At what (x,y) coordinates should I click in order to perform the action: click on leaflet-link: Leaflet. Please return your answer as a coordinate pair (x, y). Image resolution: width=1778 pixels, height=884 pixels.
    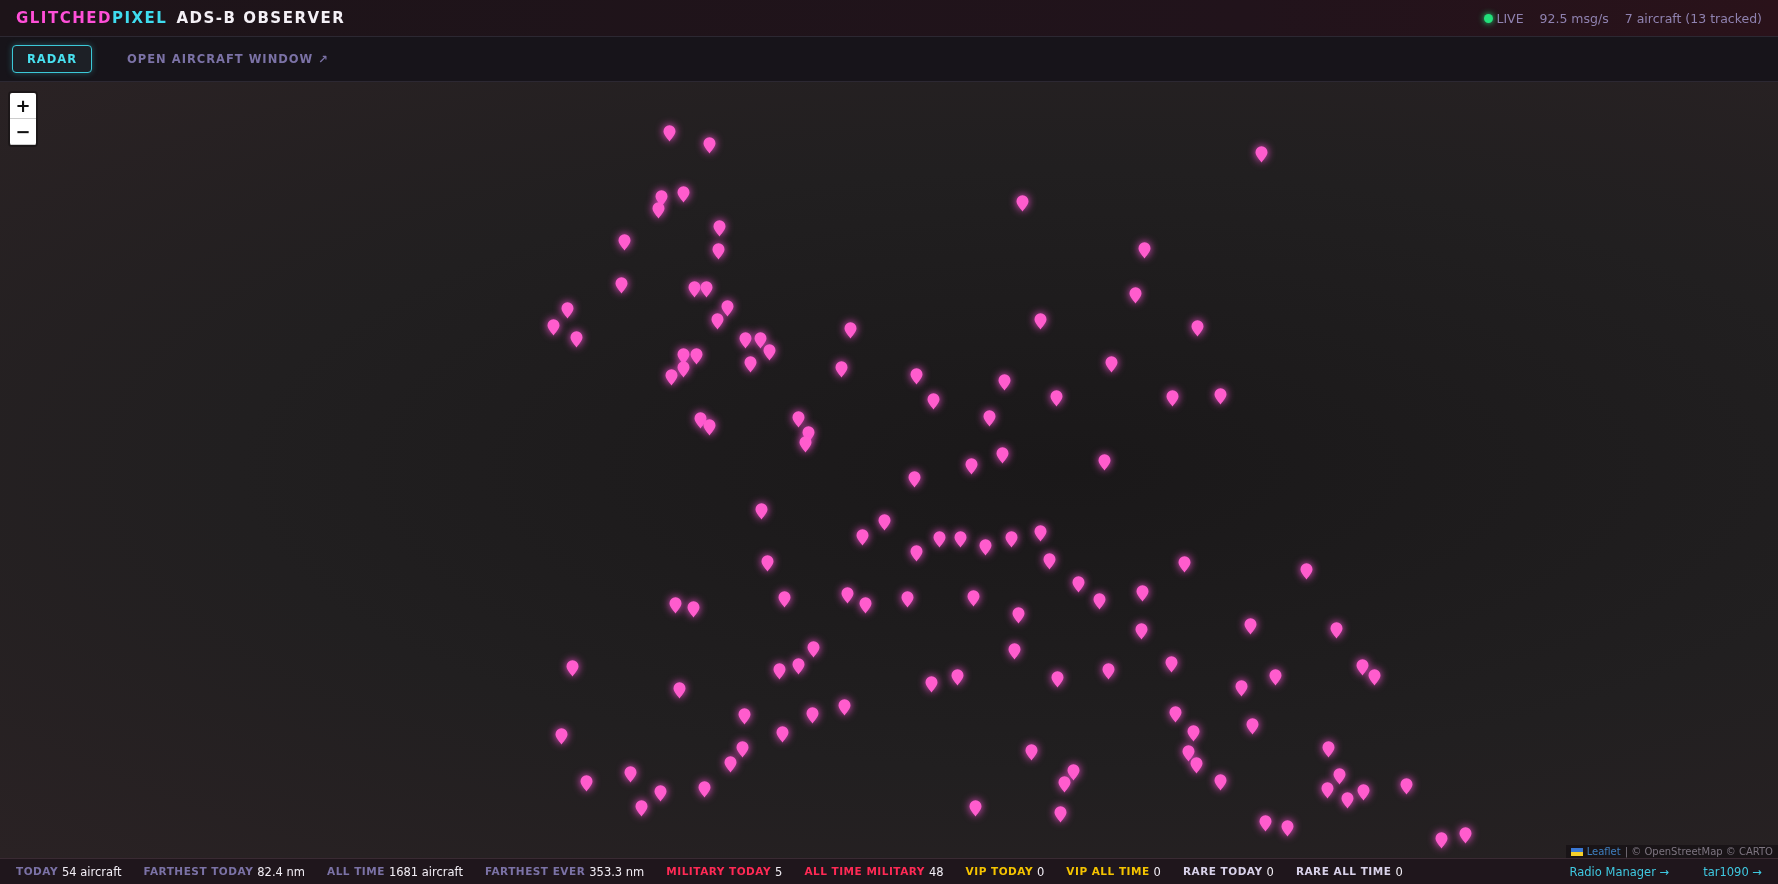
    Looking at the image, I should click on (1603, 851).